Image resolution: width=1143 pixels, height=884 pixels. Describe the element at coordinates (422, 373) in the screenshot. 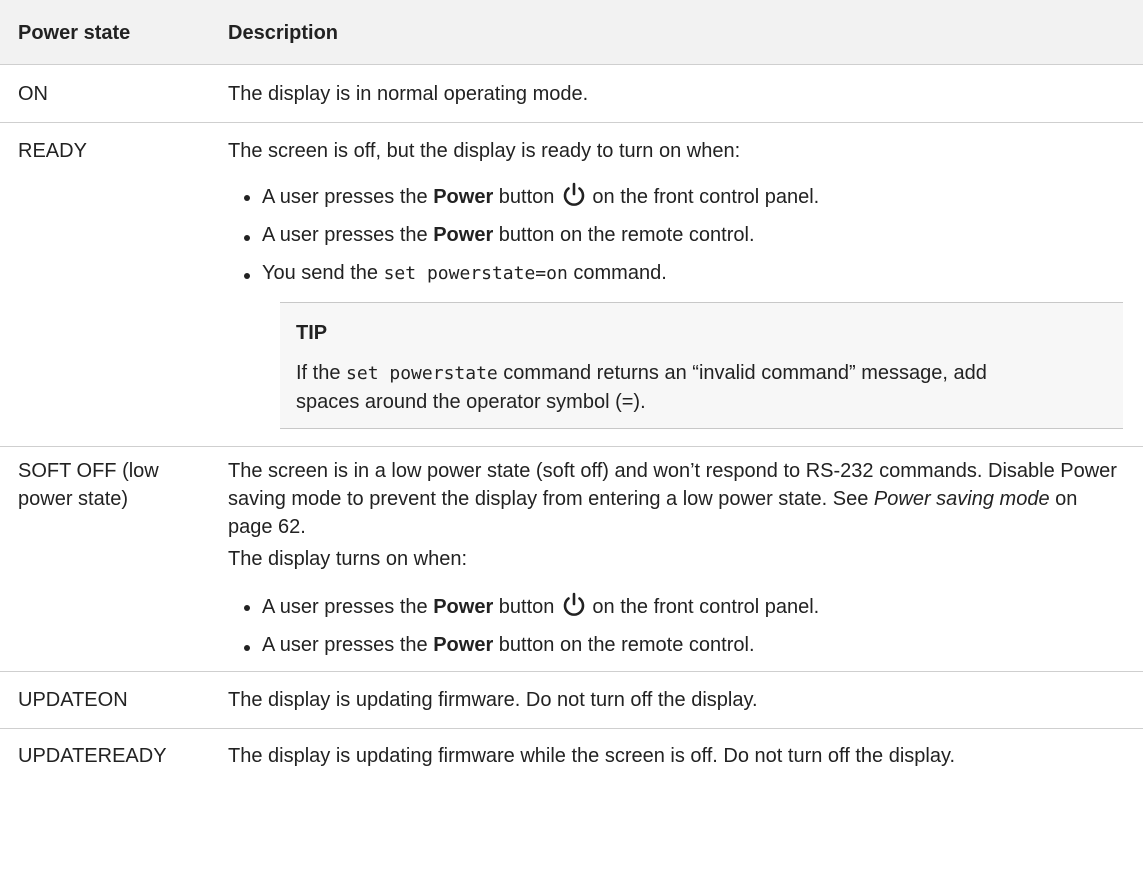

I see `command-code: set powerstate` at that location.